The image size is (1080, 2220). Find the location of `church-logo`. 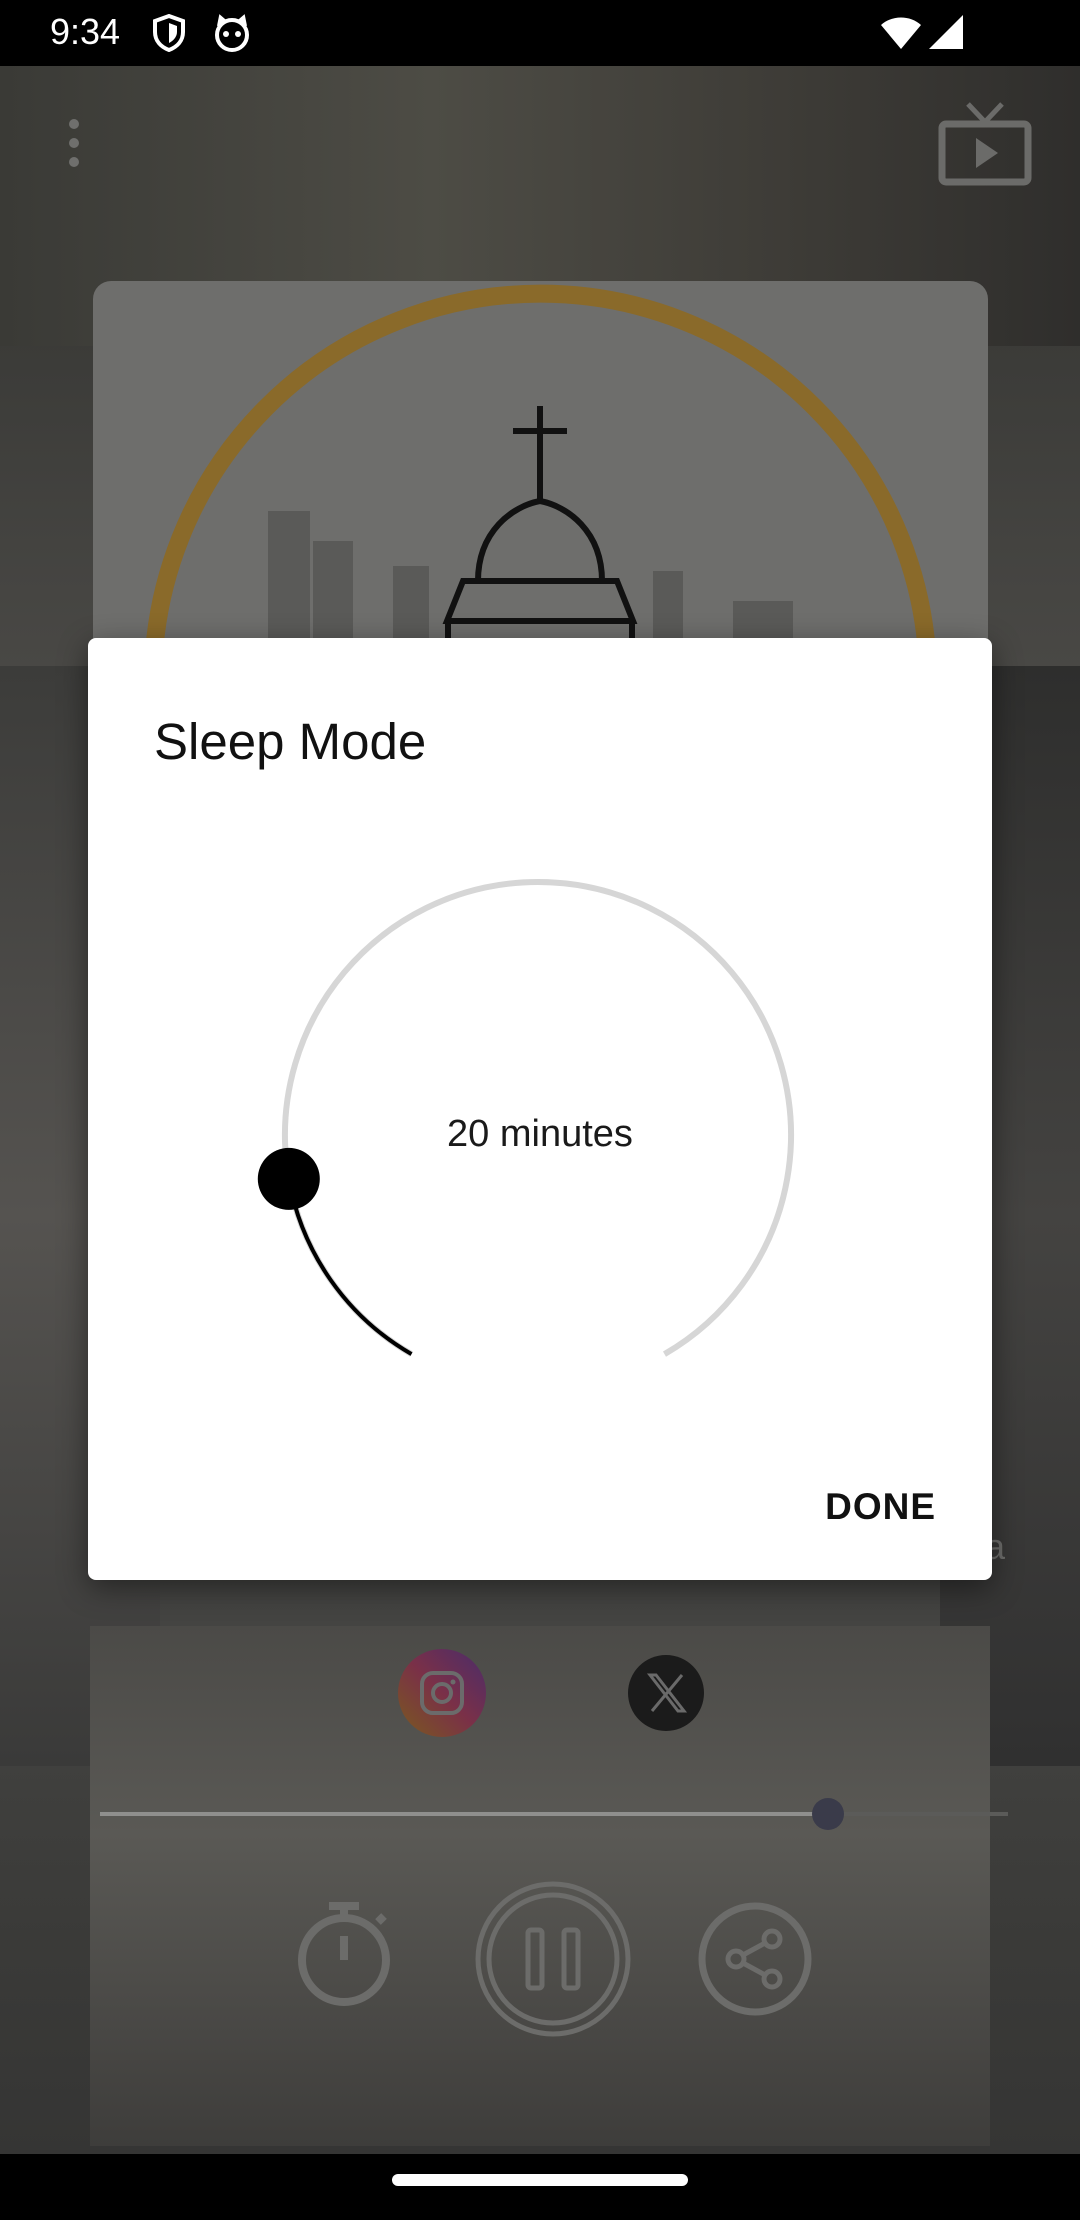

church-logo is located at coordinates (540, 482).